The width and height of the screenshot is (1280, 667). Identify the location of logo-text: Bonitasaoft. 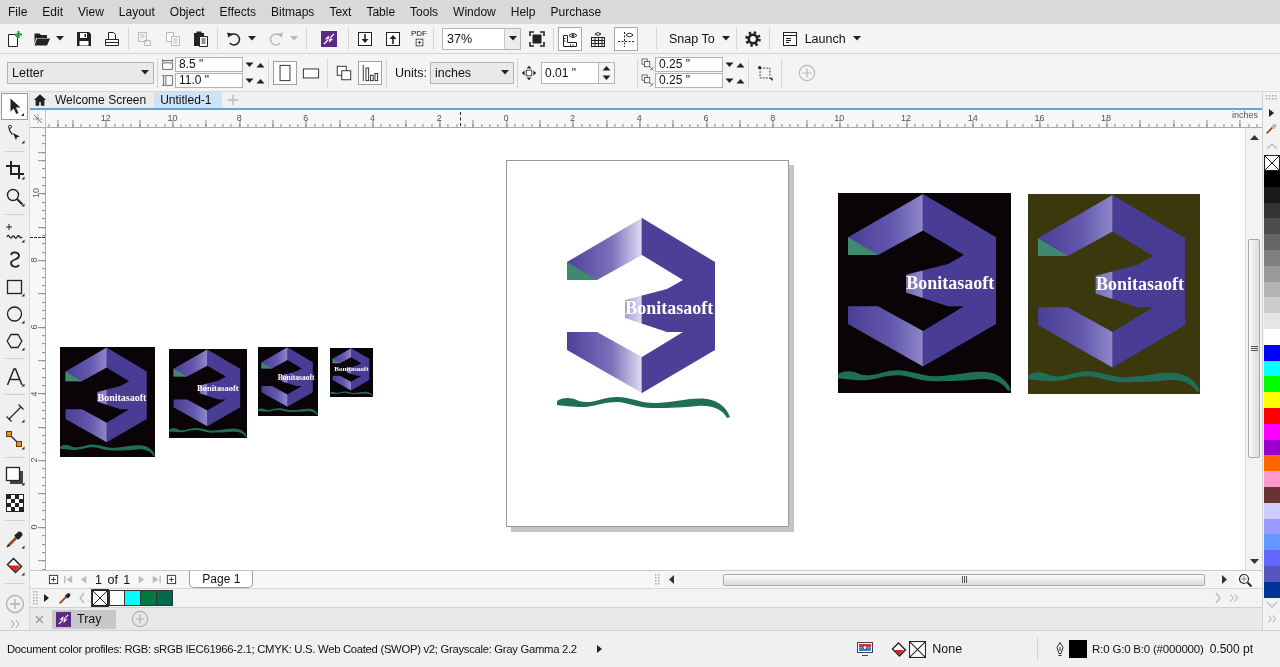
(950, 283).